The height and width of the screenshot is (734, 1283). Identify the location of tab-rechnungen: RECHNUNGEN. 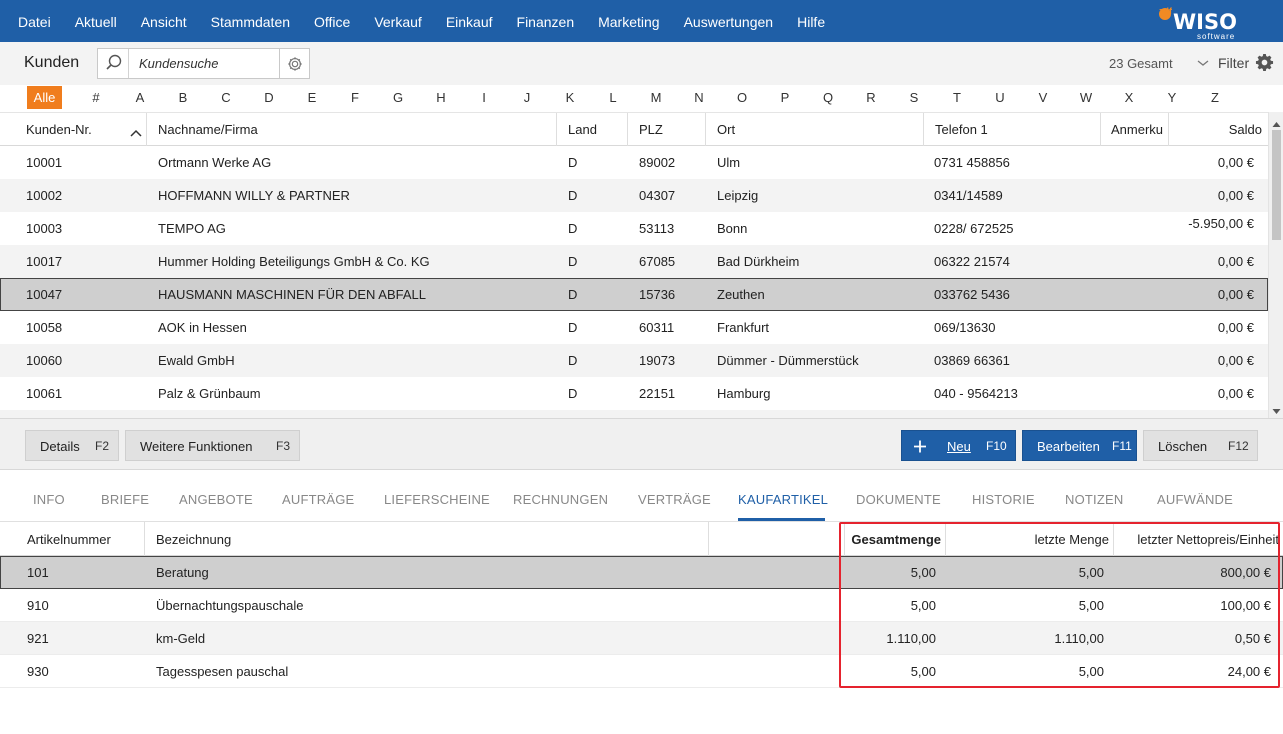
(560, 499).